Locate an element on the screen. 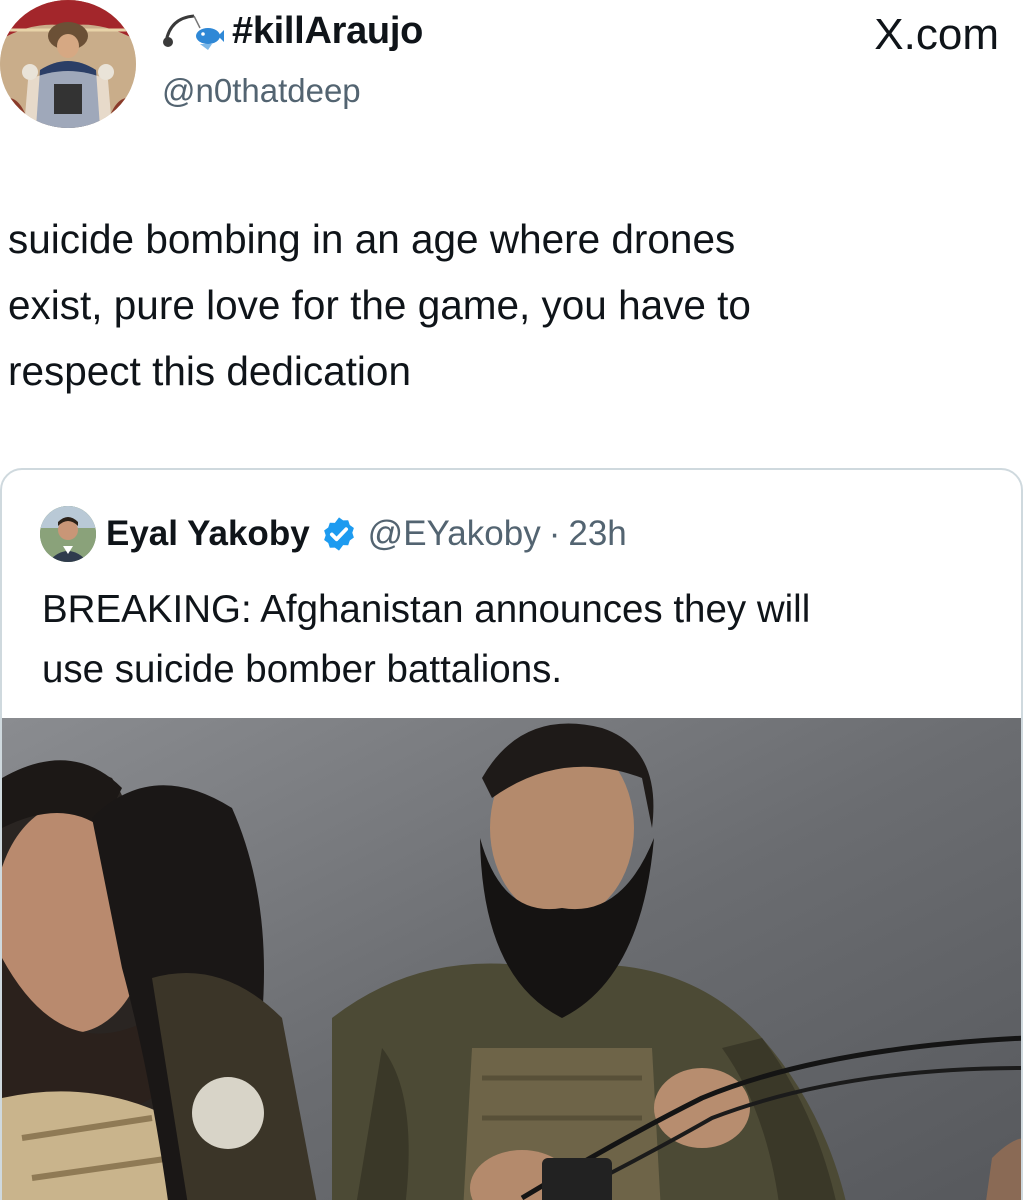 The height and width of the screenshot is (1200, 1023). quoted-tweet-time: 23h is located at coordinates (597, 534).